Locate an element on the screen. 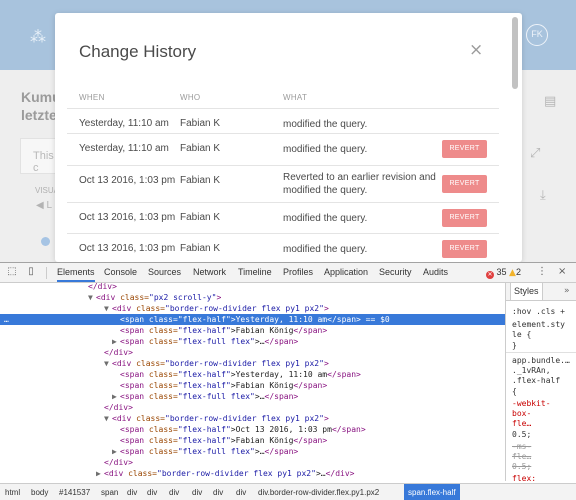 Image resolution: width=576 pixels, height=500 pixels. history-what: modified the query. is located at coordinates (325, 149).